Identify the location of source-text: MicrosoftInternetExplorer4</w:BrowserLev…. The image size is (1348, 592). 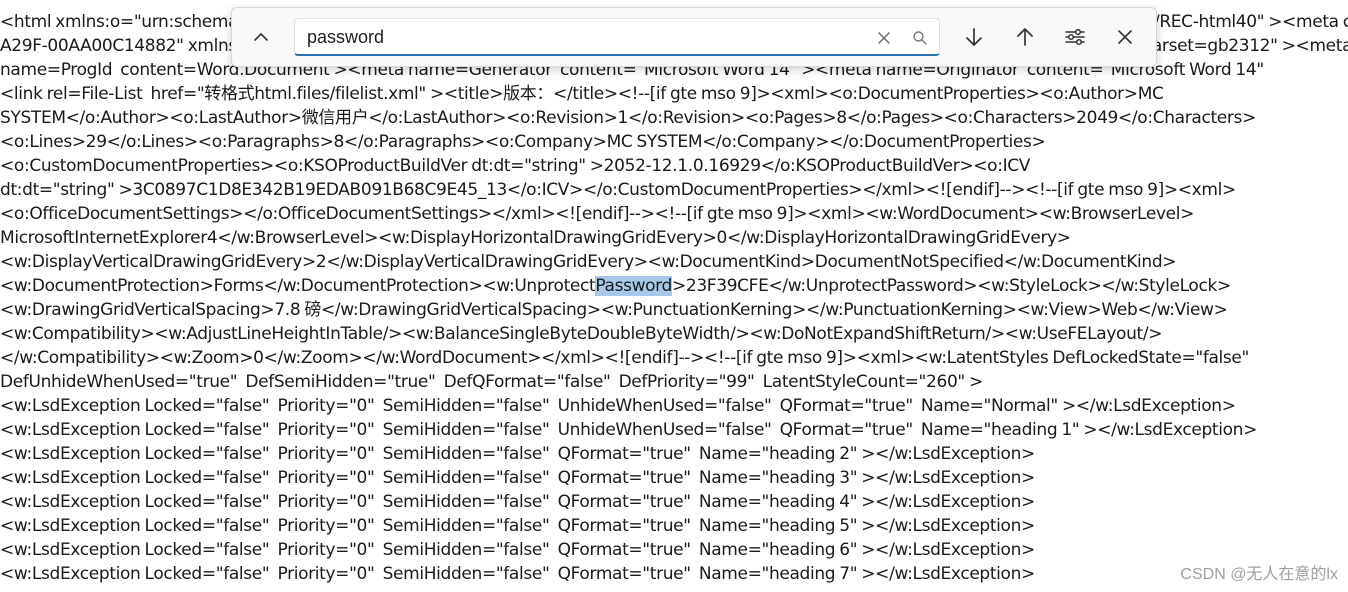
(535, 238).